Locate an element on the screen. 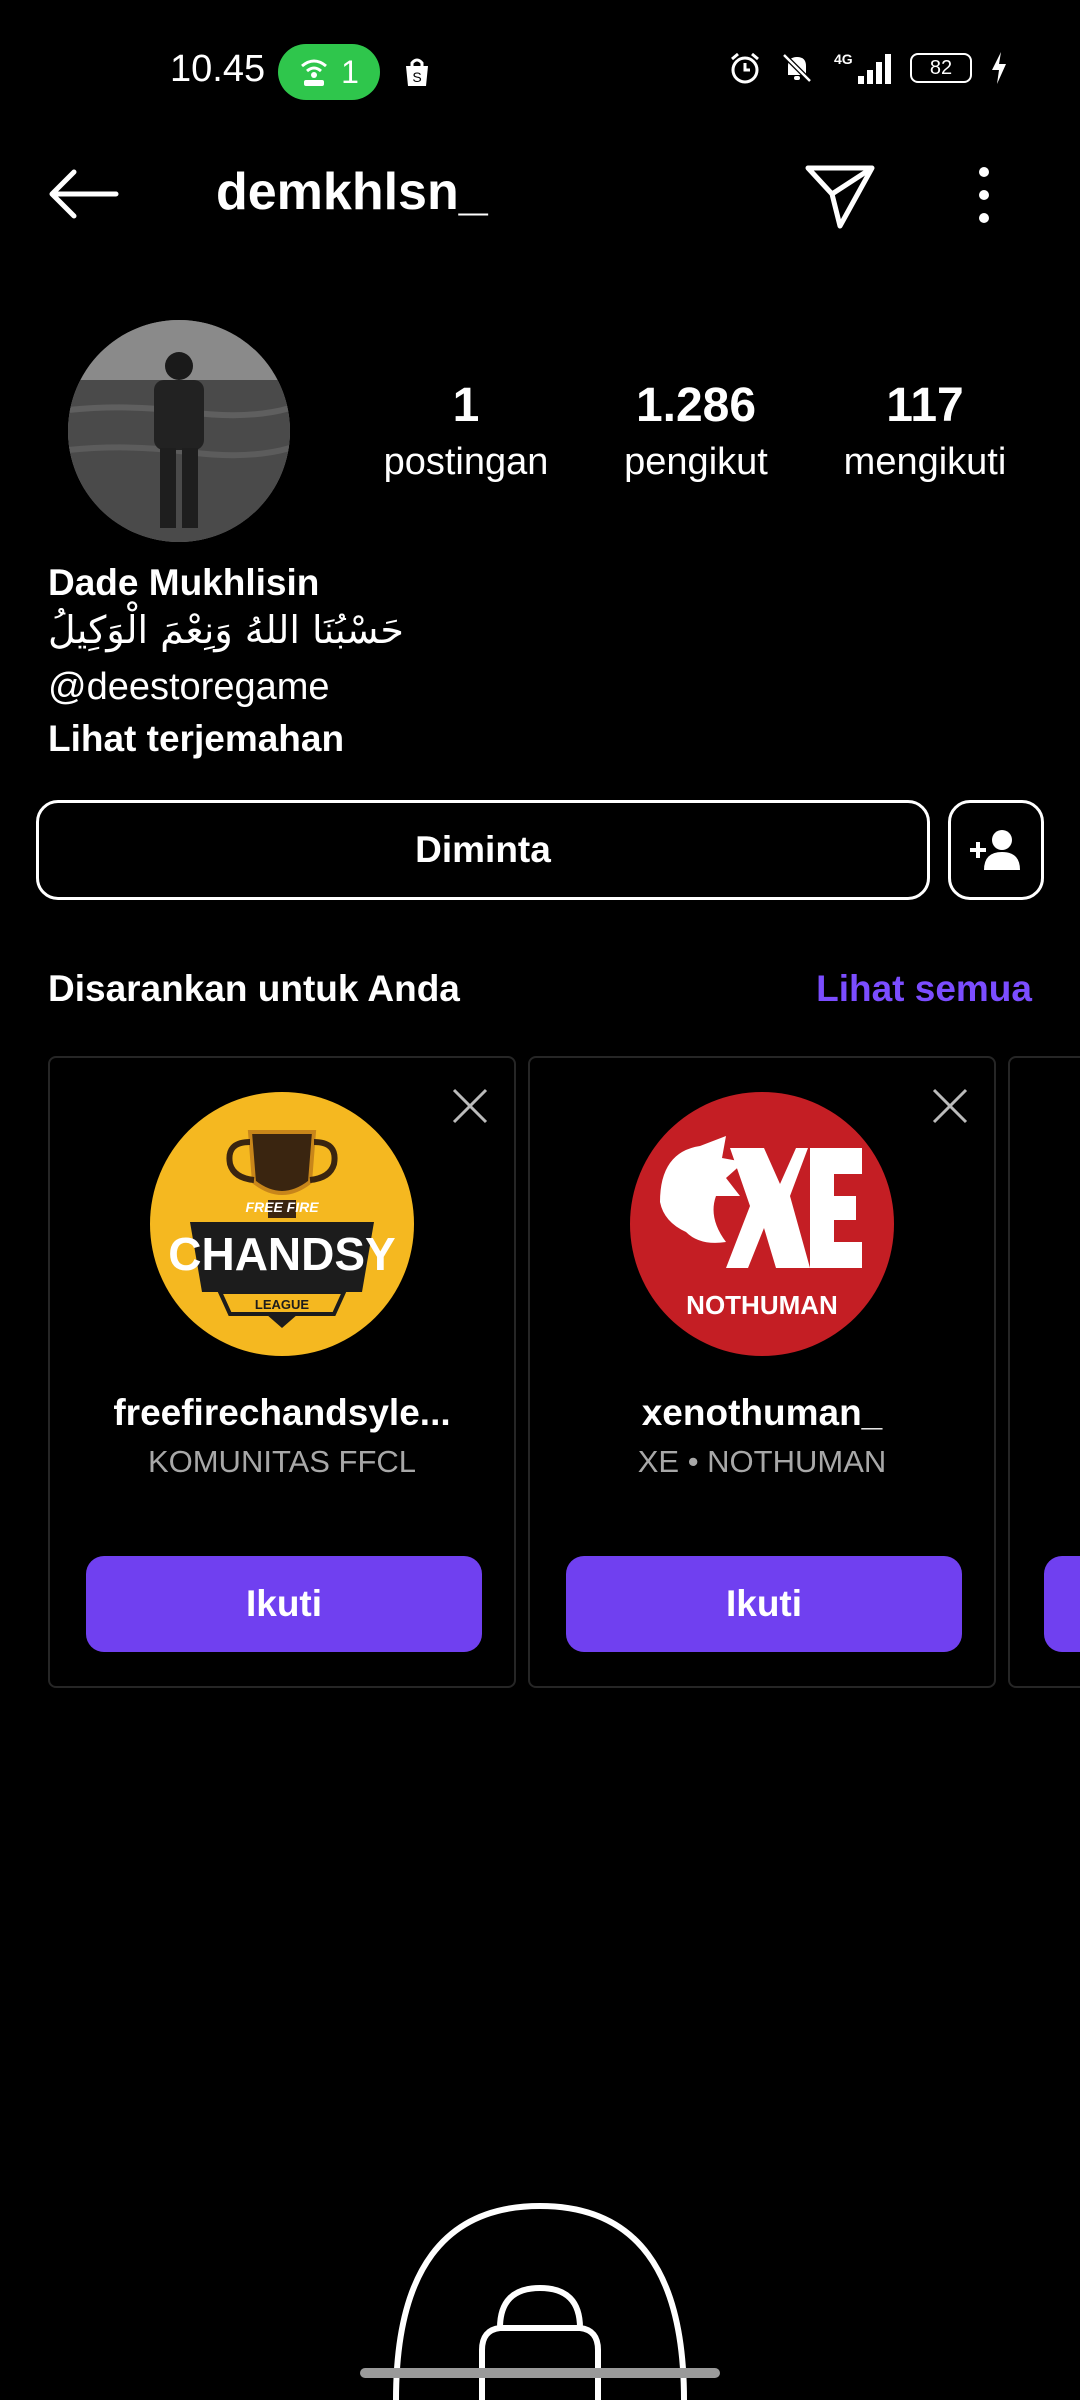 This screenshot has width=1080, height=2400. hotspot-indicator: 1 is located at coordinates (329, 72).